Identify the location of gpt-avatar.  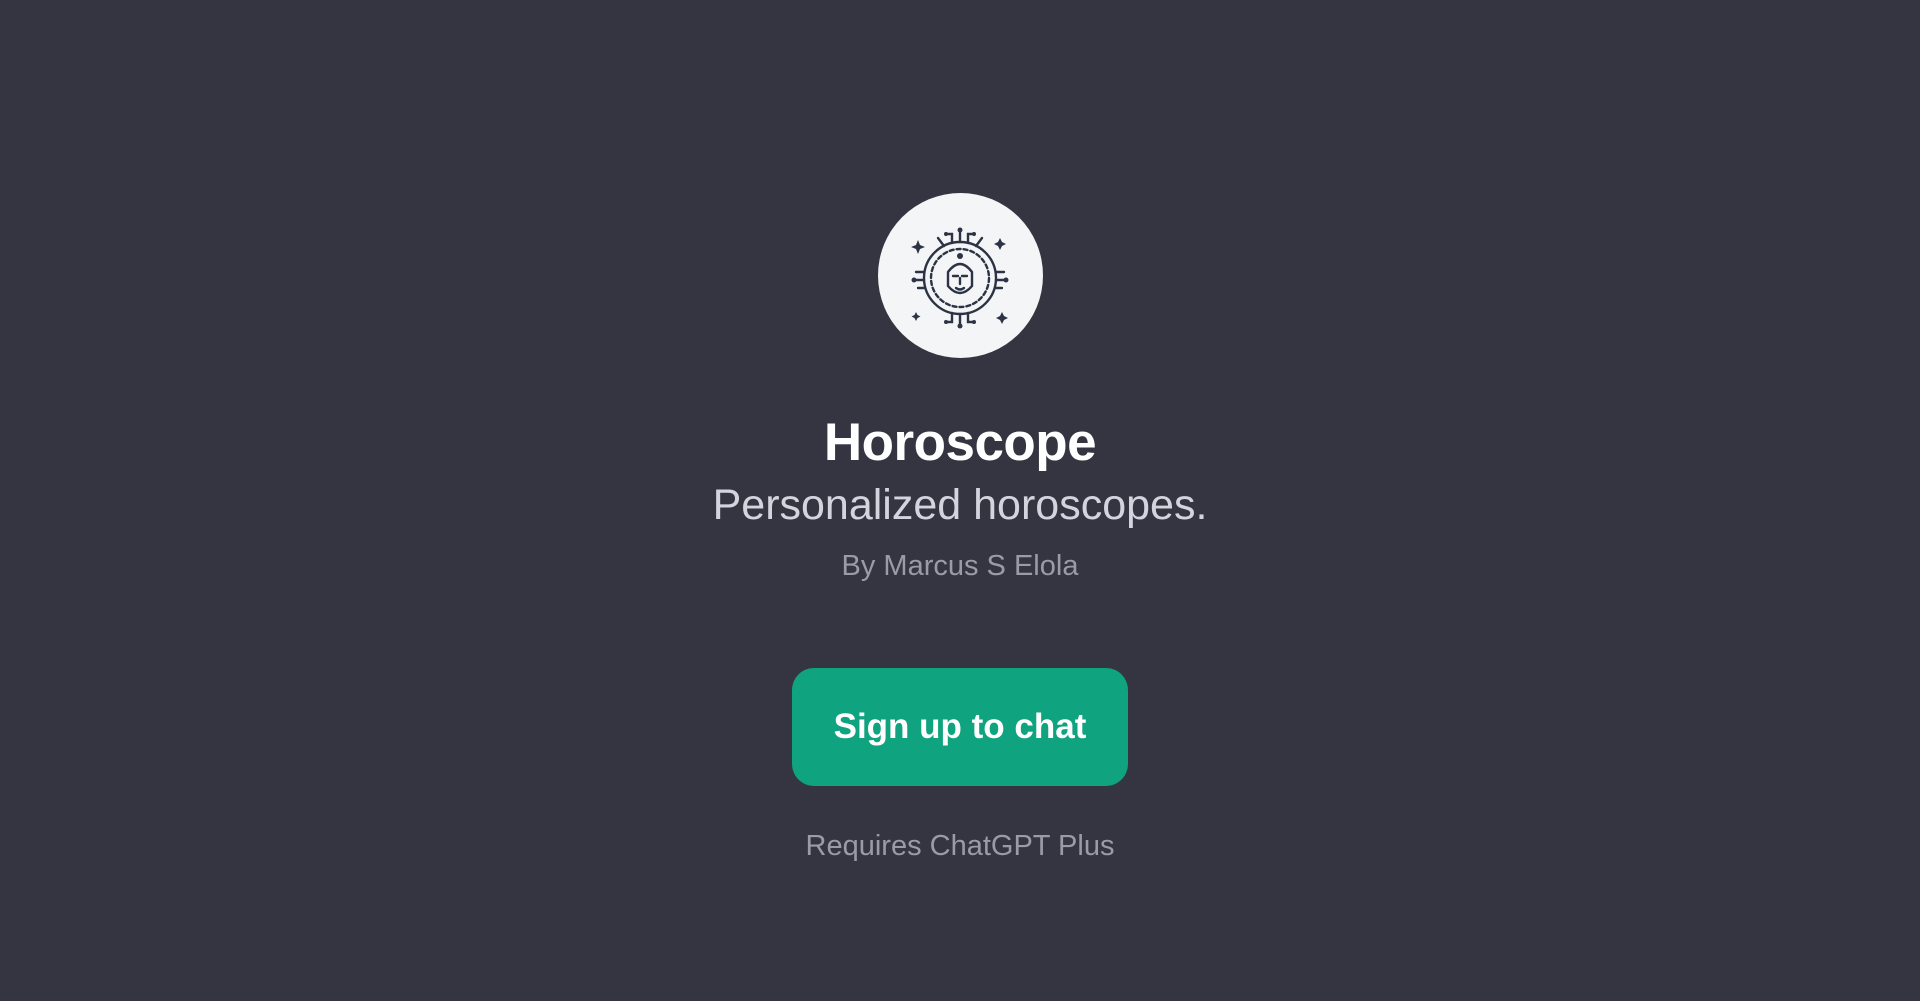
(960, 275).